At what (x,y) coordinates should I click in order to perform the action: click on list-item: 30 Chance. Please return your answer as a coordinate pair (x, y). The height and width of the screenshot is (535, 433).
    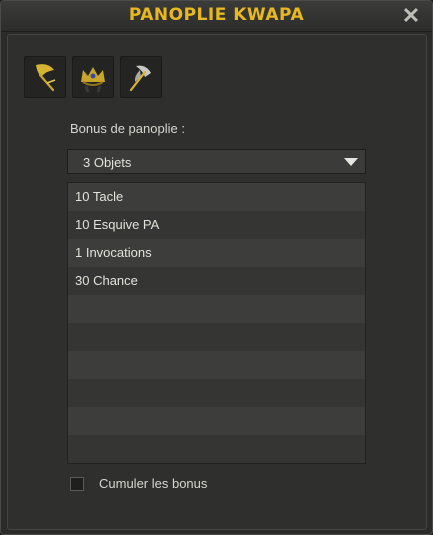
    Looking at the image, I should click on (216, 281).